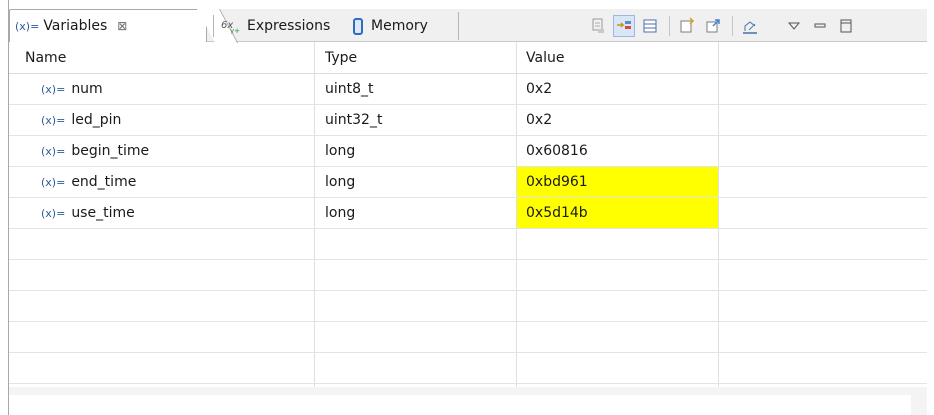 This screenshot has width=934, height=415. I want to click on svg-text: y+, so click(235, 30).